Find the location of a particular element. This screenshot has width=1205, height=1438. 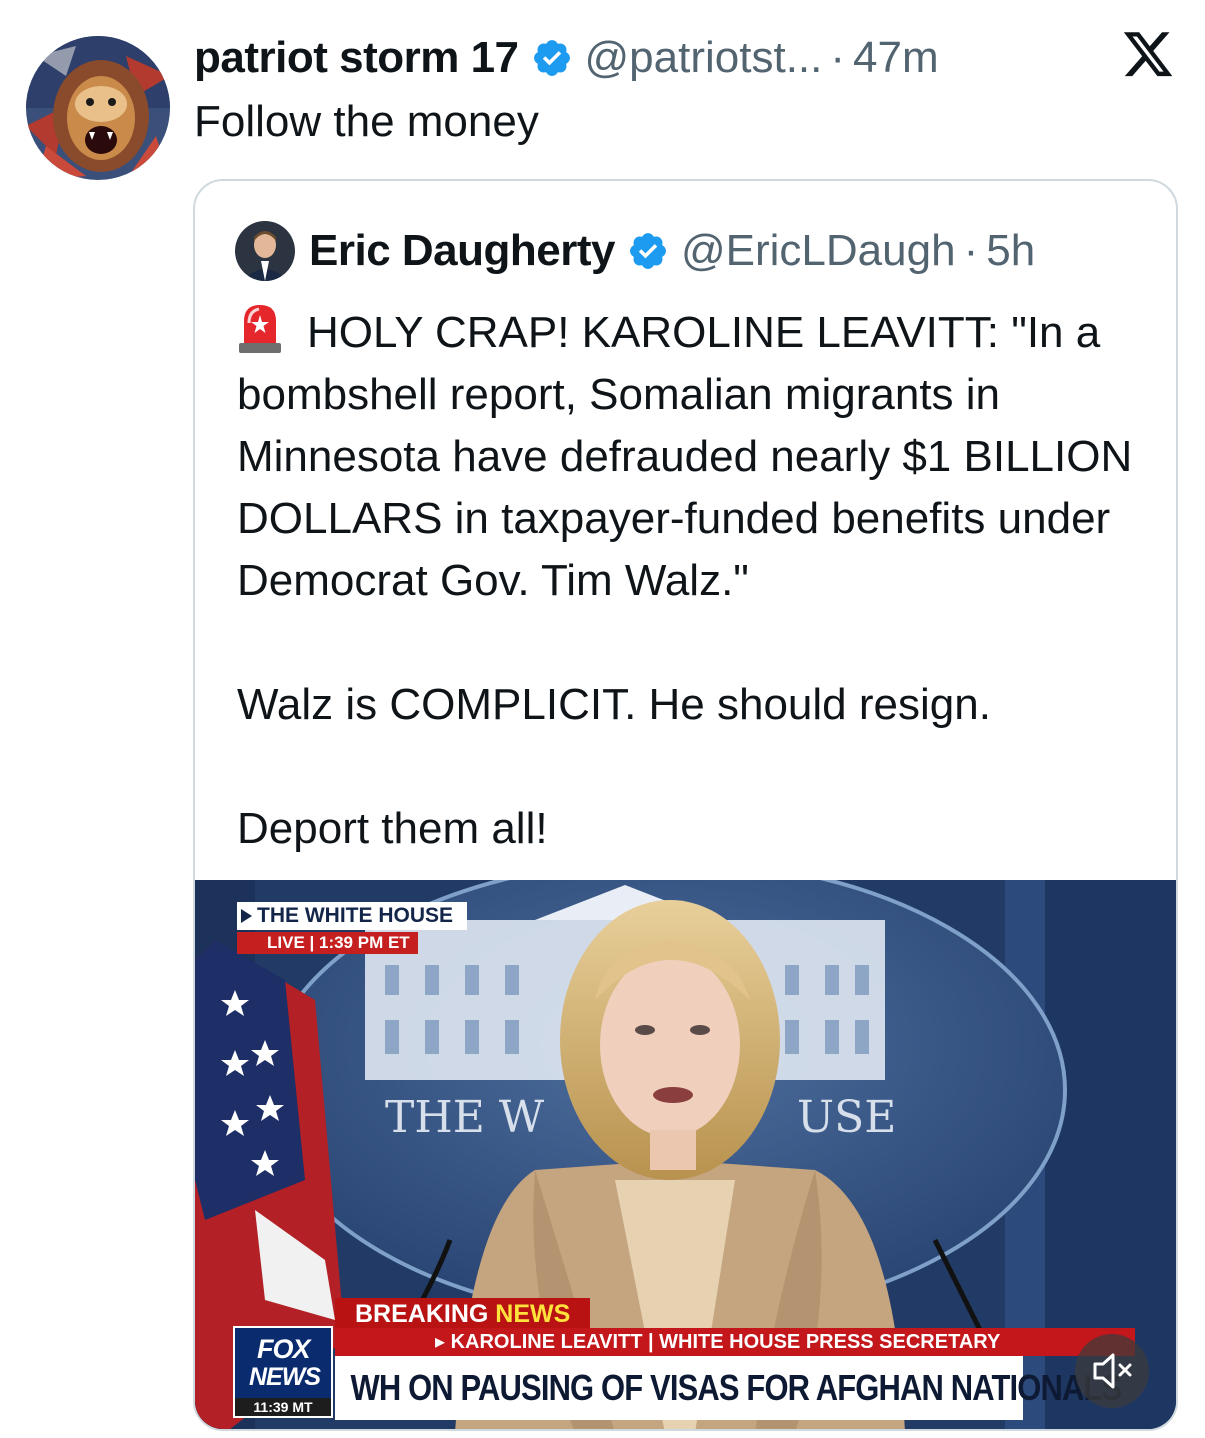

backdrop-text-right: USE is located at coordinates (847, 1117).